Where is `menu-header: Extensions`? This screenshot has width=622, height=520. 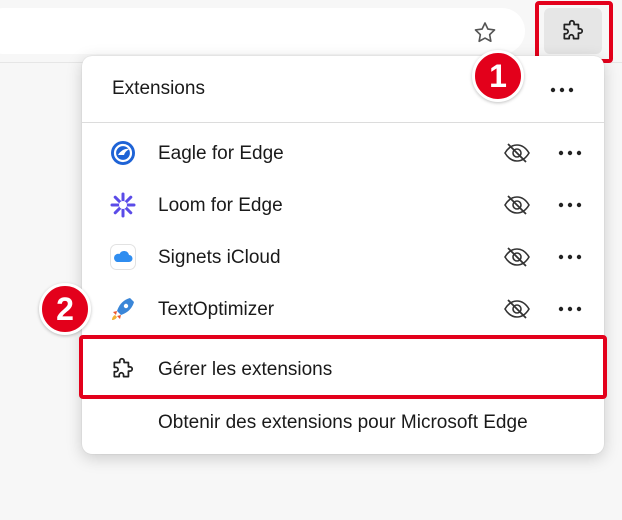
menu-header: Extensions is located at coordinates (343, 89).